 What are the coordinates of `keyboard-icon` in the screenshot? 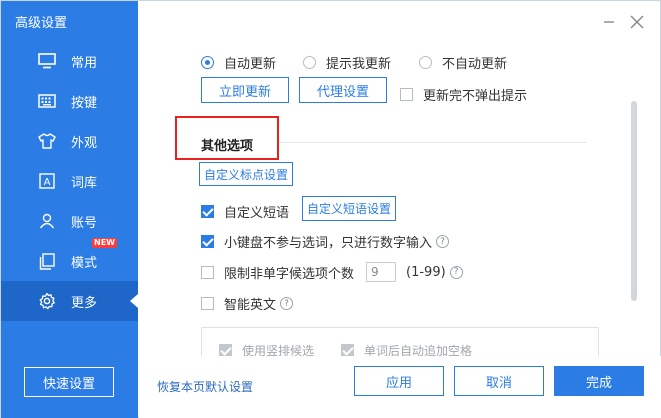 It's located at (47, 101).